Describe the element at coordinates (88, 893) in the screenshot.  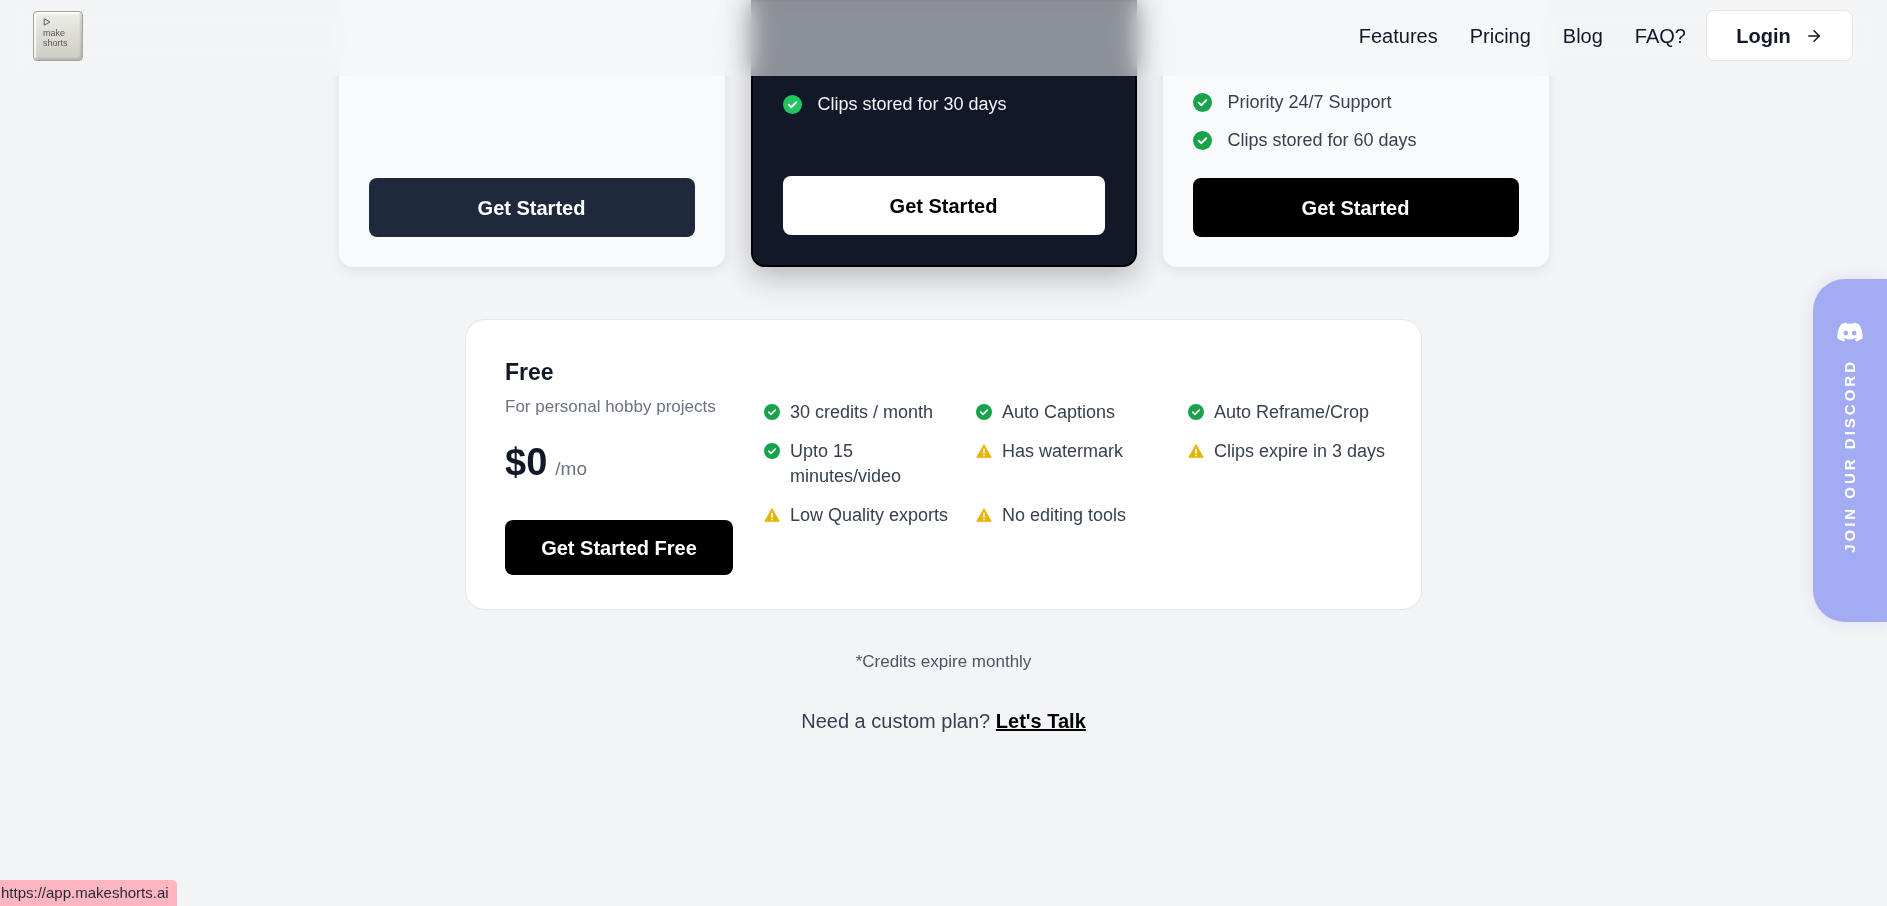
I see `status-bar-url: https://app.makeshorts.ai` at that location.